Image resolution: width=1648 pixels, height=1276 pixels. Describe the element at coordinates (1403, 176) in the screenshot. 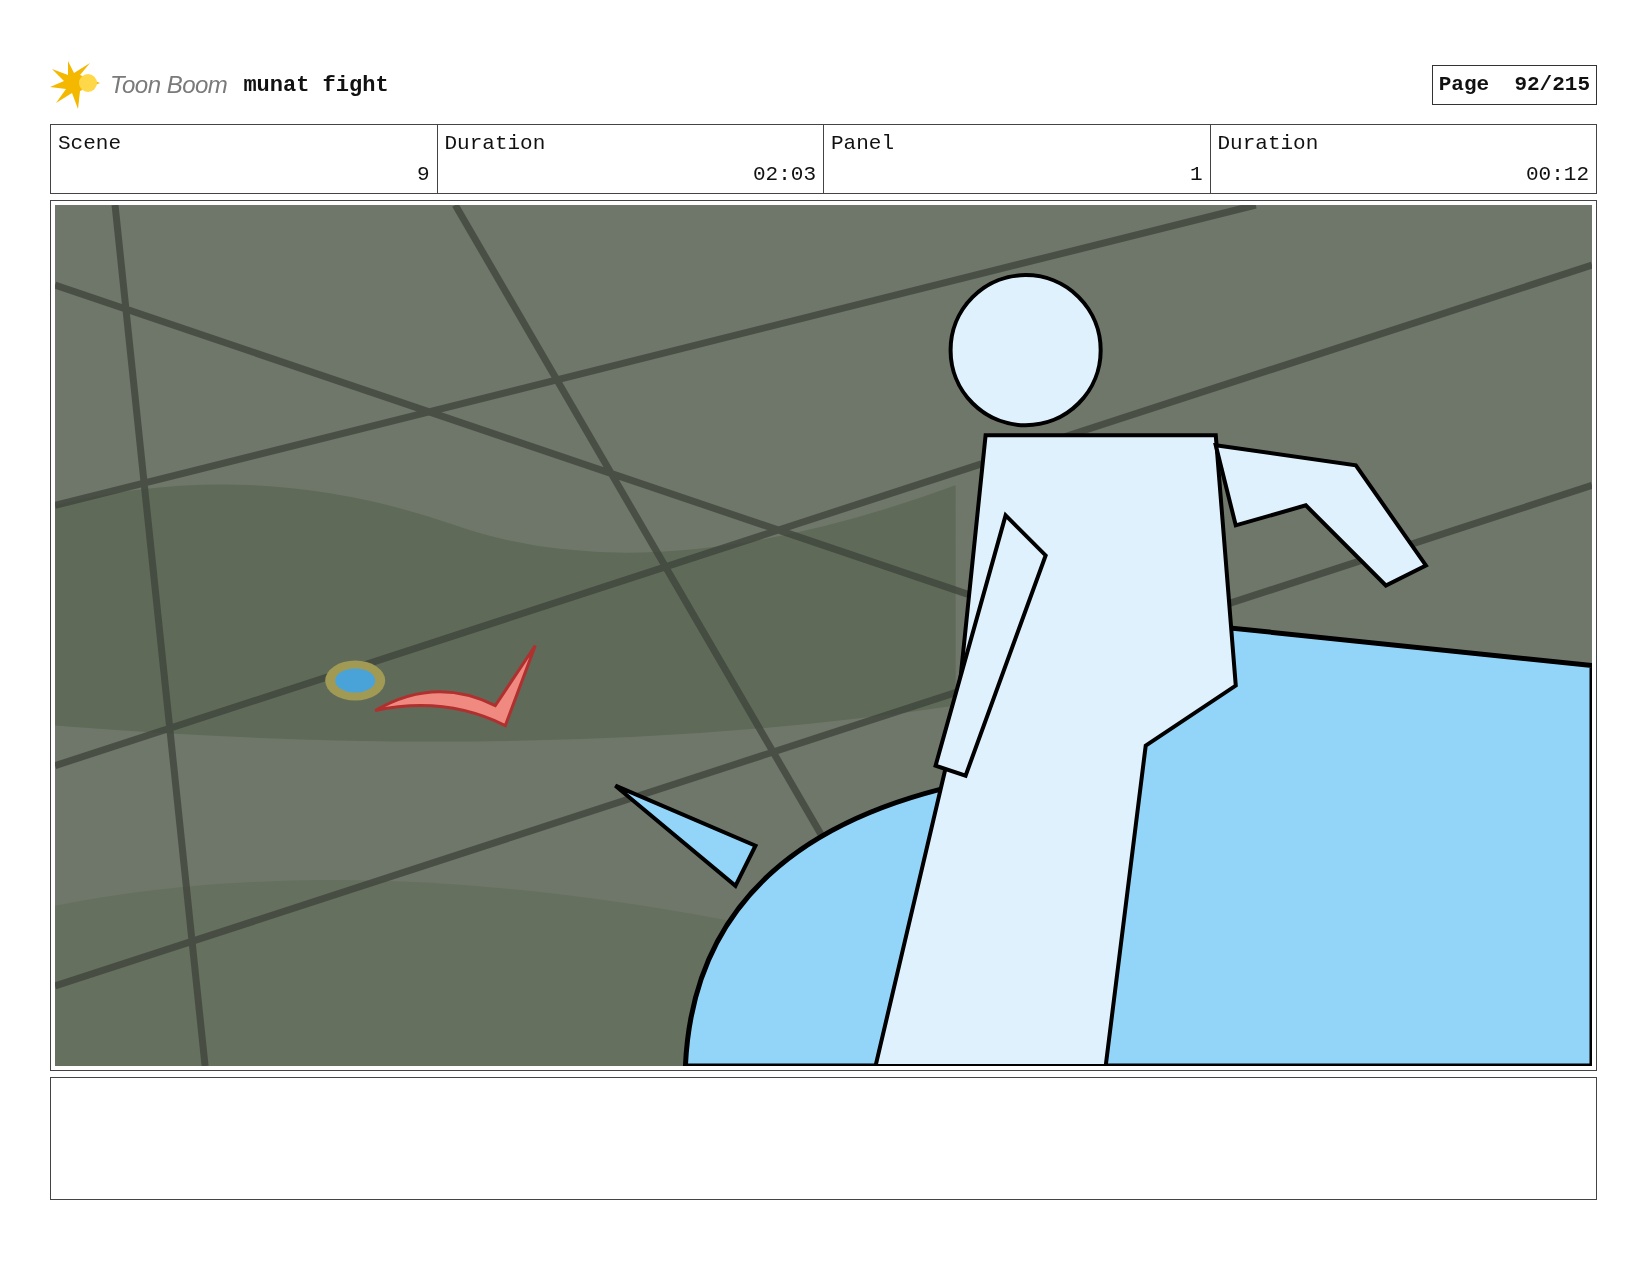

I see `table-cell: 00:12` at that location.